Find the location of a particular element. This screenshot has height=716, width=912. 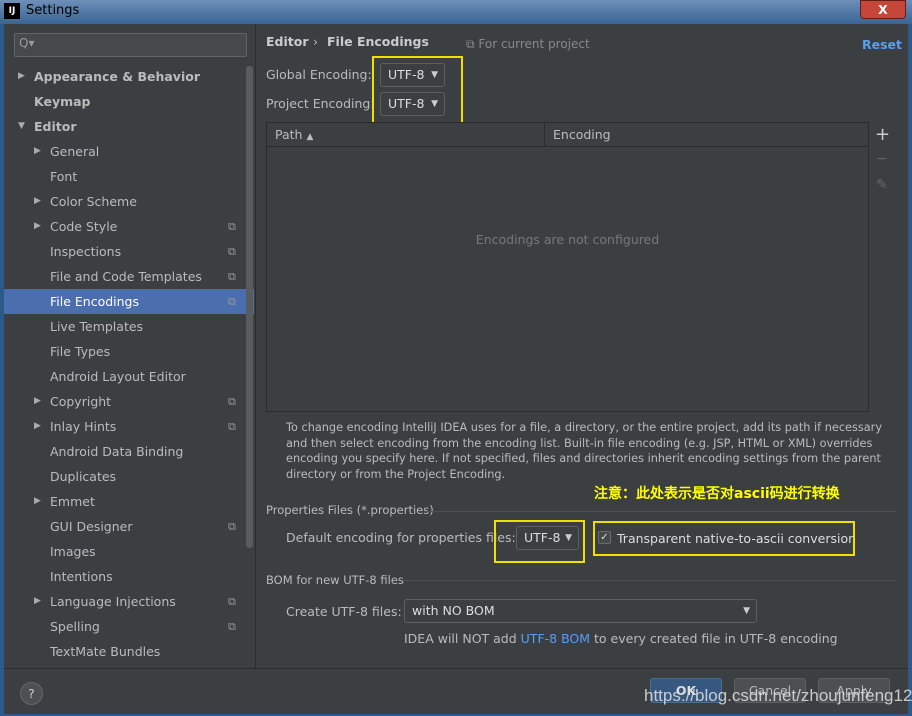

sidebar-item-label: Color Scheme is located at coordinates (93, 201).